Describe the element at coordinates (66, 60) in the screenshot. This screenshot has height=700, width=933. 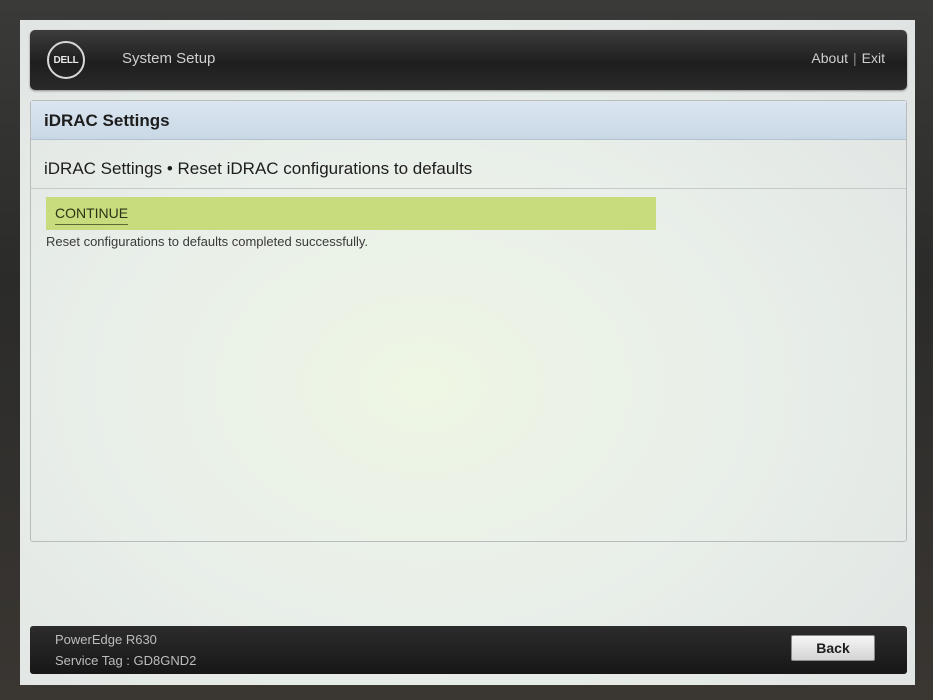
I see `dell-logo: DELL` at that location.